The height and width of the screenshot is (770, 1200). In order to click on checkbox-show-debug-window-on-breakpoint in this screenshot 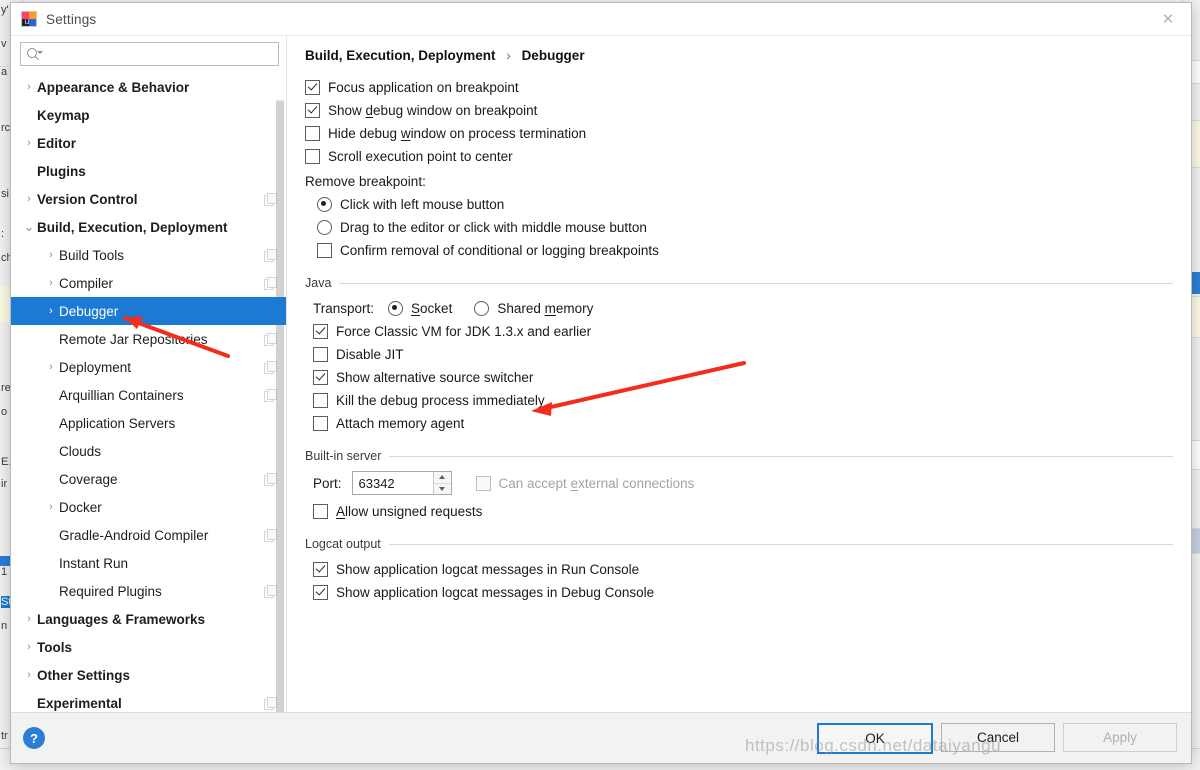, I will do `click(312, 110)`.